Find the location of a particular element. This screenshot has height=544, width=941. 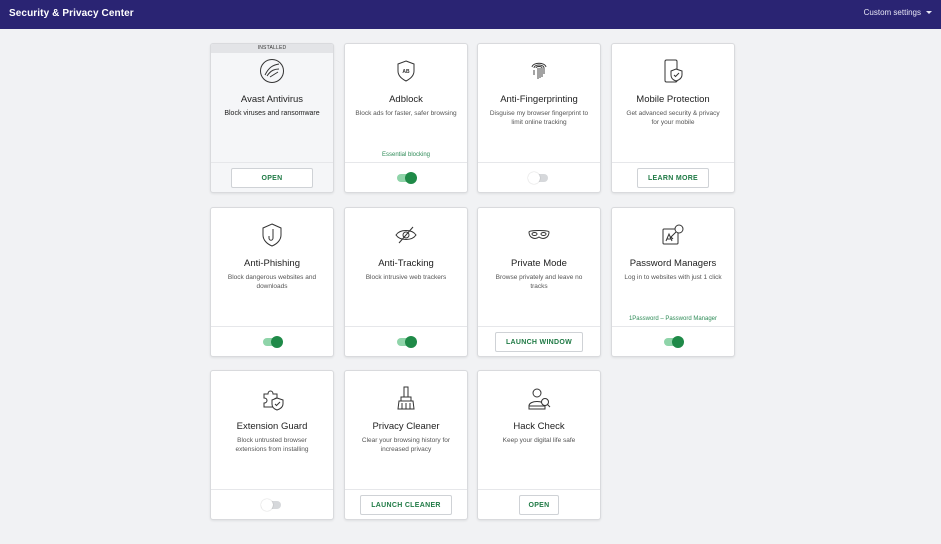

launch-cleaner-button: LAUNCH CLEANER is located at coordinates (406, 504).